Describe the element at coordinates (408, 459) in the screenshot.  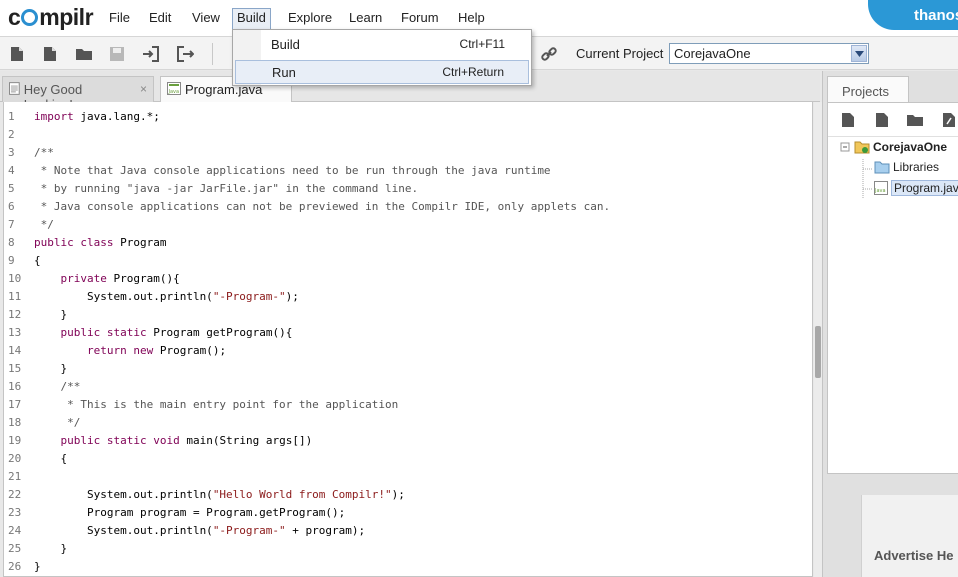
I see `code-line: 20 {` at that location.